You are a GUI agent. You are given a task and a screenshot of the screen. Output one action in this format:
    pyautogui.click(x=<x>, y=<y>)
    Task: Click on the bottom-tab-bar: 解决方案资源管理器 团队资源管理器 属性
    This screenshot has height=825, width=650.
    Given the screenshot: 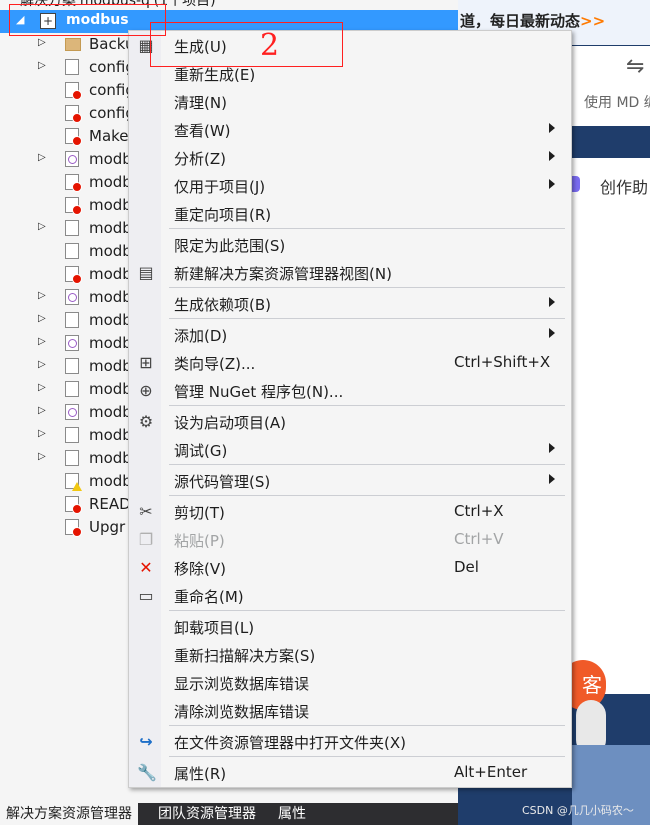 What is the action you would take?
    pyautogui.click(x=229, y=814)
    